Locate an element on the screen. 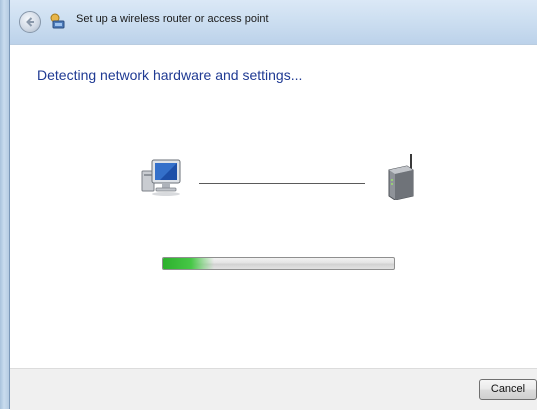  cancel-button: Cancel is located at coordinates (508, 389).